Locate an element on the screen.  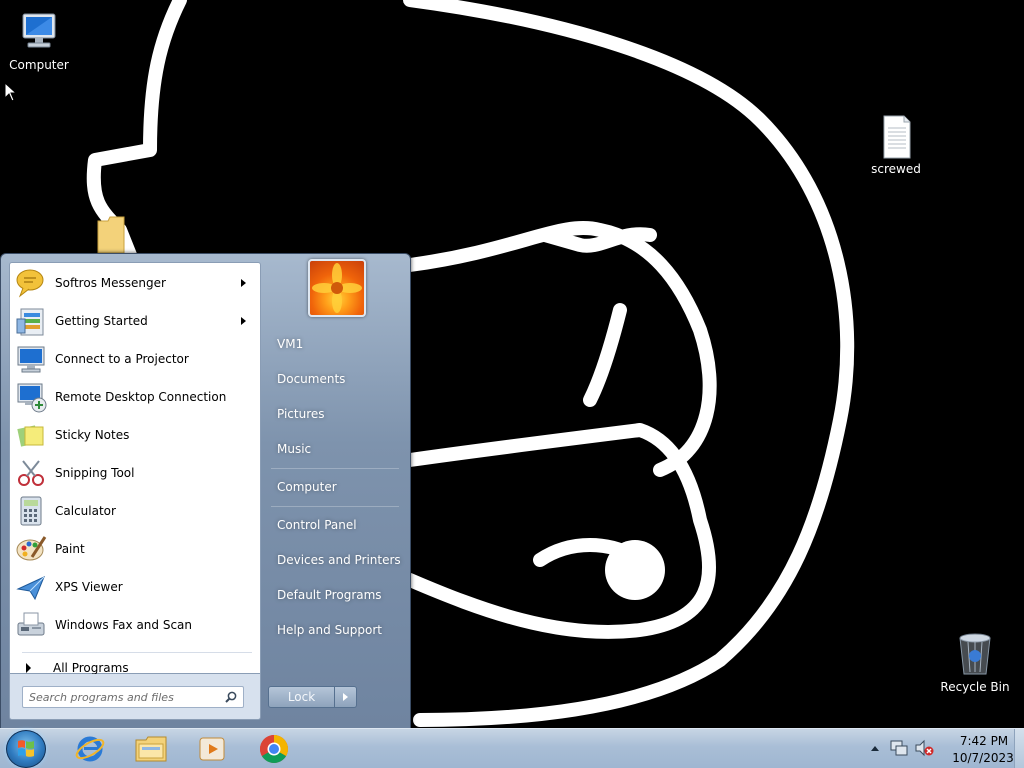
show-hidden-icons-icon is located at coordinates (875, 748).